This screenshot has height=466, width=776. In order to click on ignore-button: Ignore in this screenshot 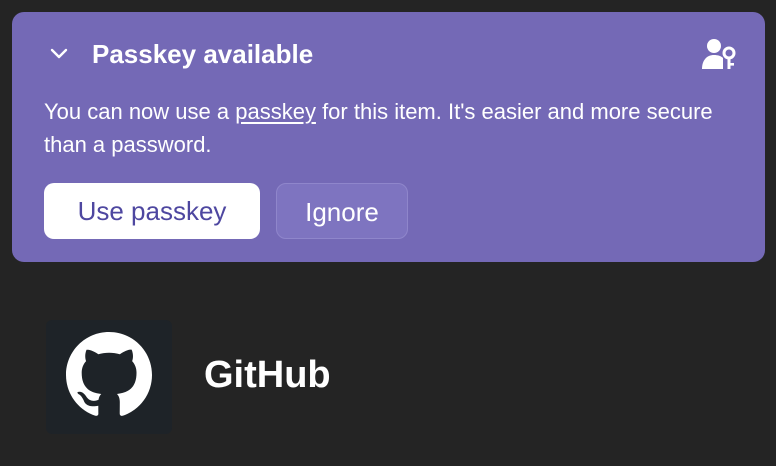, I will do `click(342, 211)`.